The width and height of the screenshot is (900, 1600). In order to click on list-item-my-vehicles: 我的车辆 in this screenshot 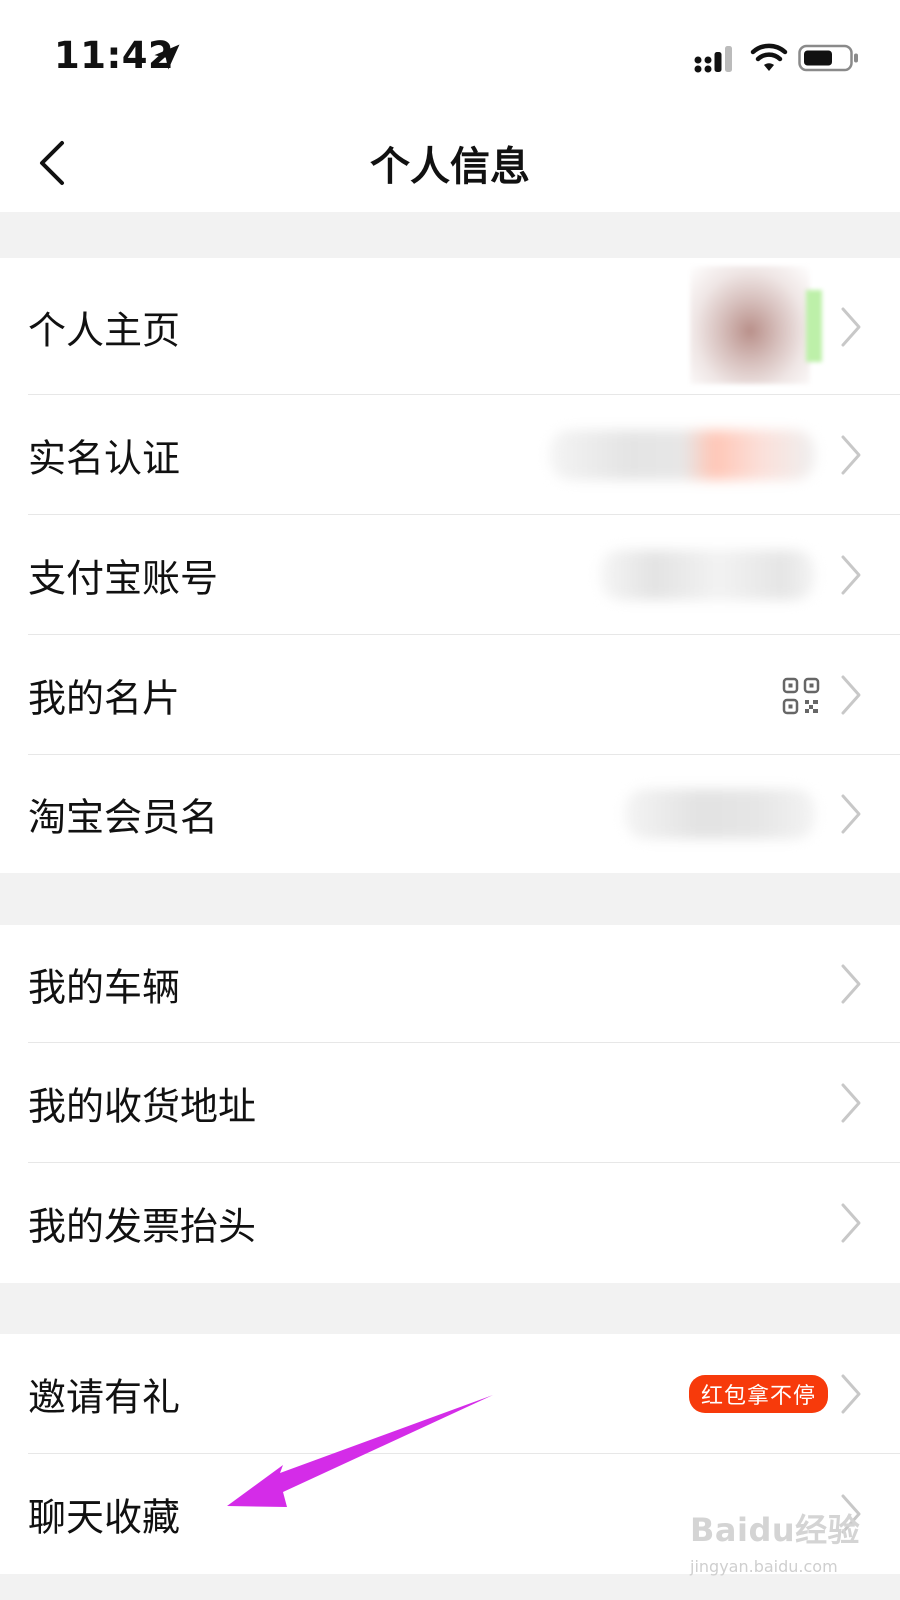, I will do `click(450, 984)`.